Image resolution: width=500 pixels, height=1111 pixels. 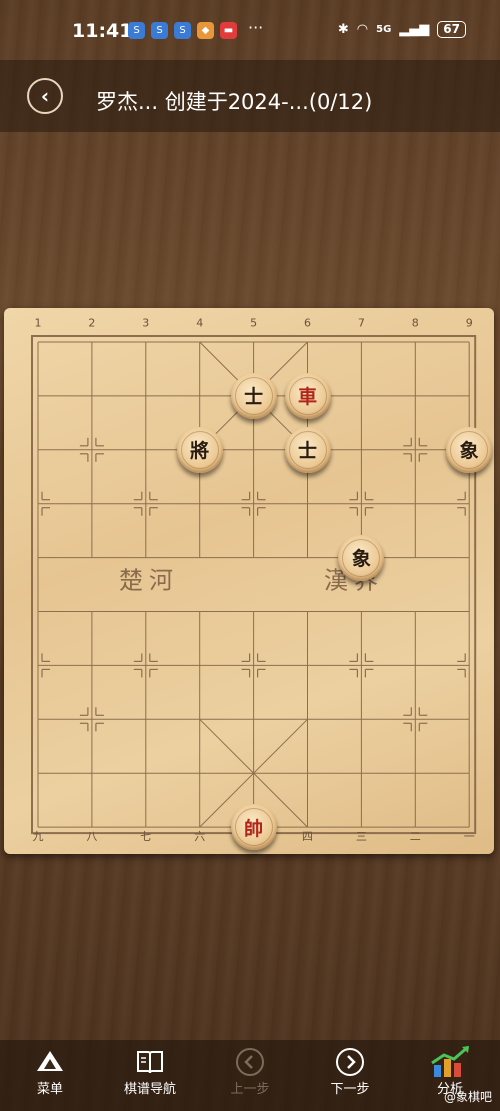 What do you see at coordinates (250, 1062) in the screenshot?
I see `prev-icon` at bounding box center [250, 1062].